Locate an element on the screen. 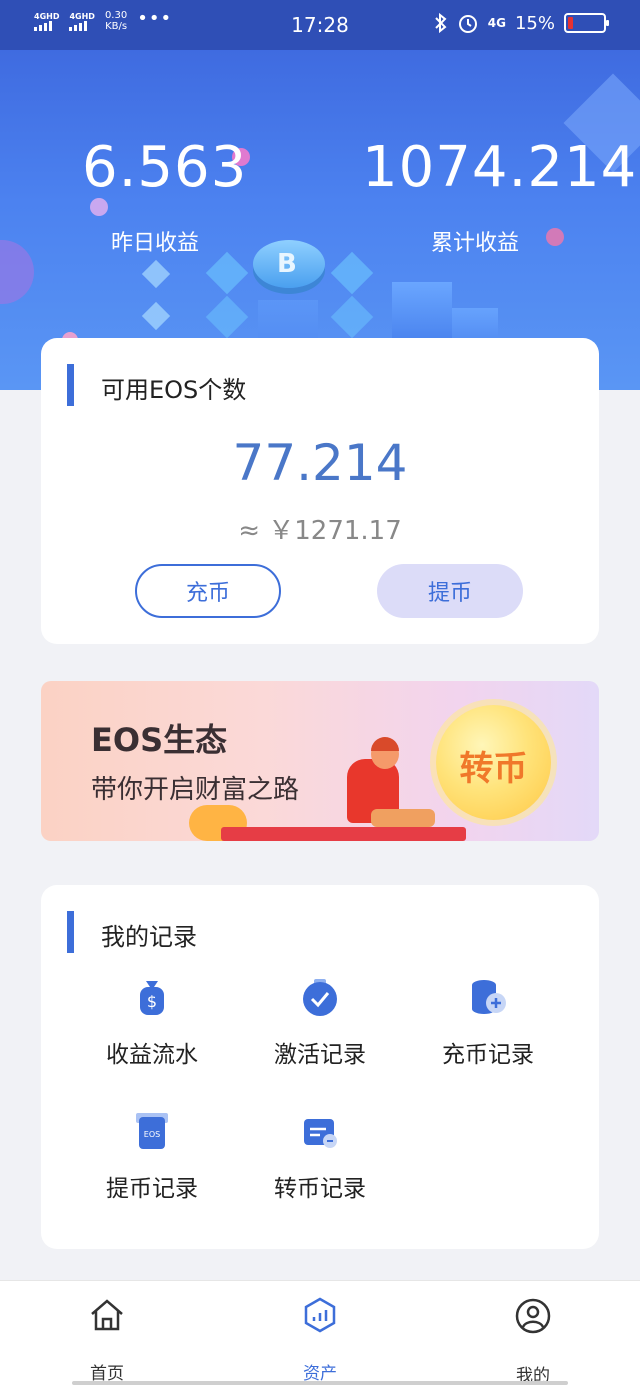 The width and height of the screenshot is (640, 1387). tab-assets: 资产 is located at coordinates (320, 1340).